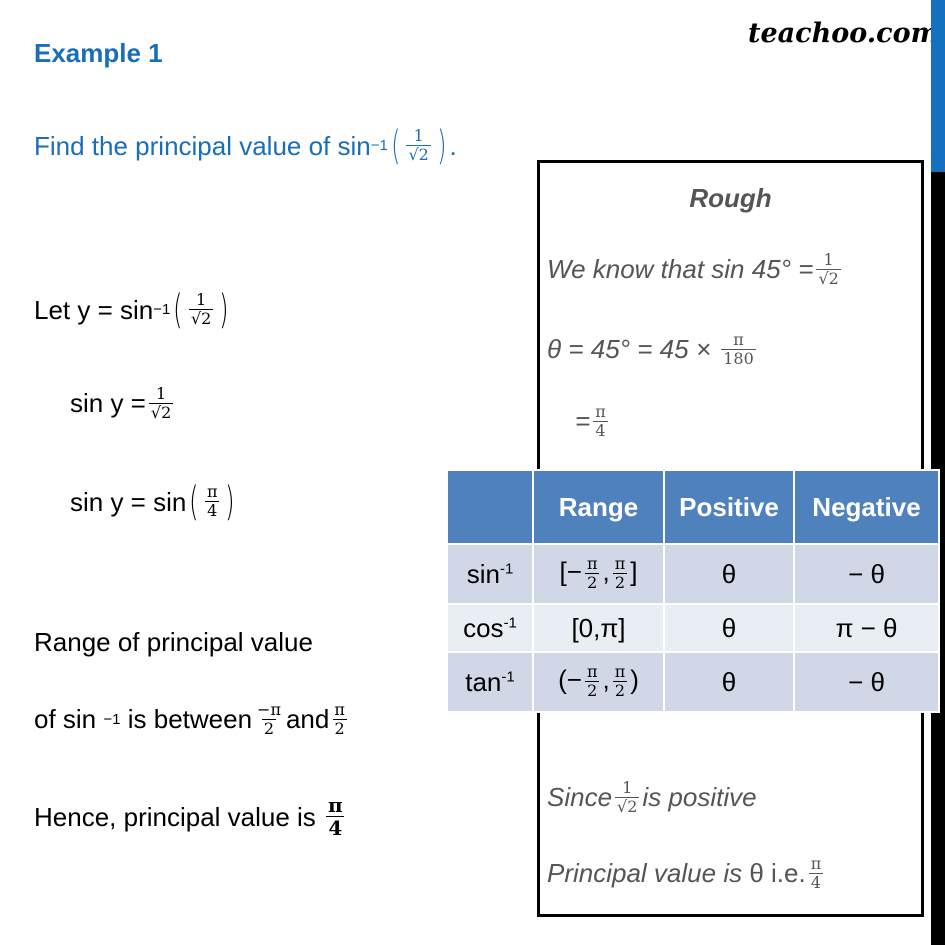 The height and width of the screenshot is (945, 945). I want to click on fraction: π 180, so click(738, 349).